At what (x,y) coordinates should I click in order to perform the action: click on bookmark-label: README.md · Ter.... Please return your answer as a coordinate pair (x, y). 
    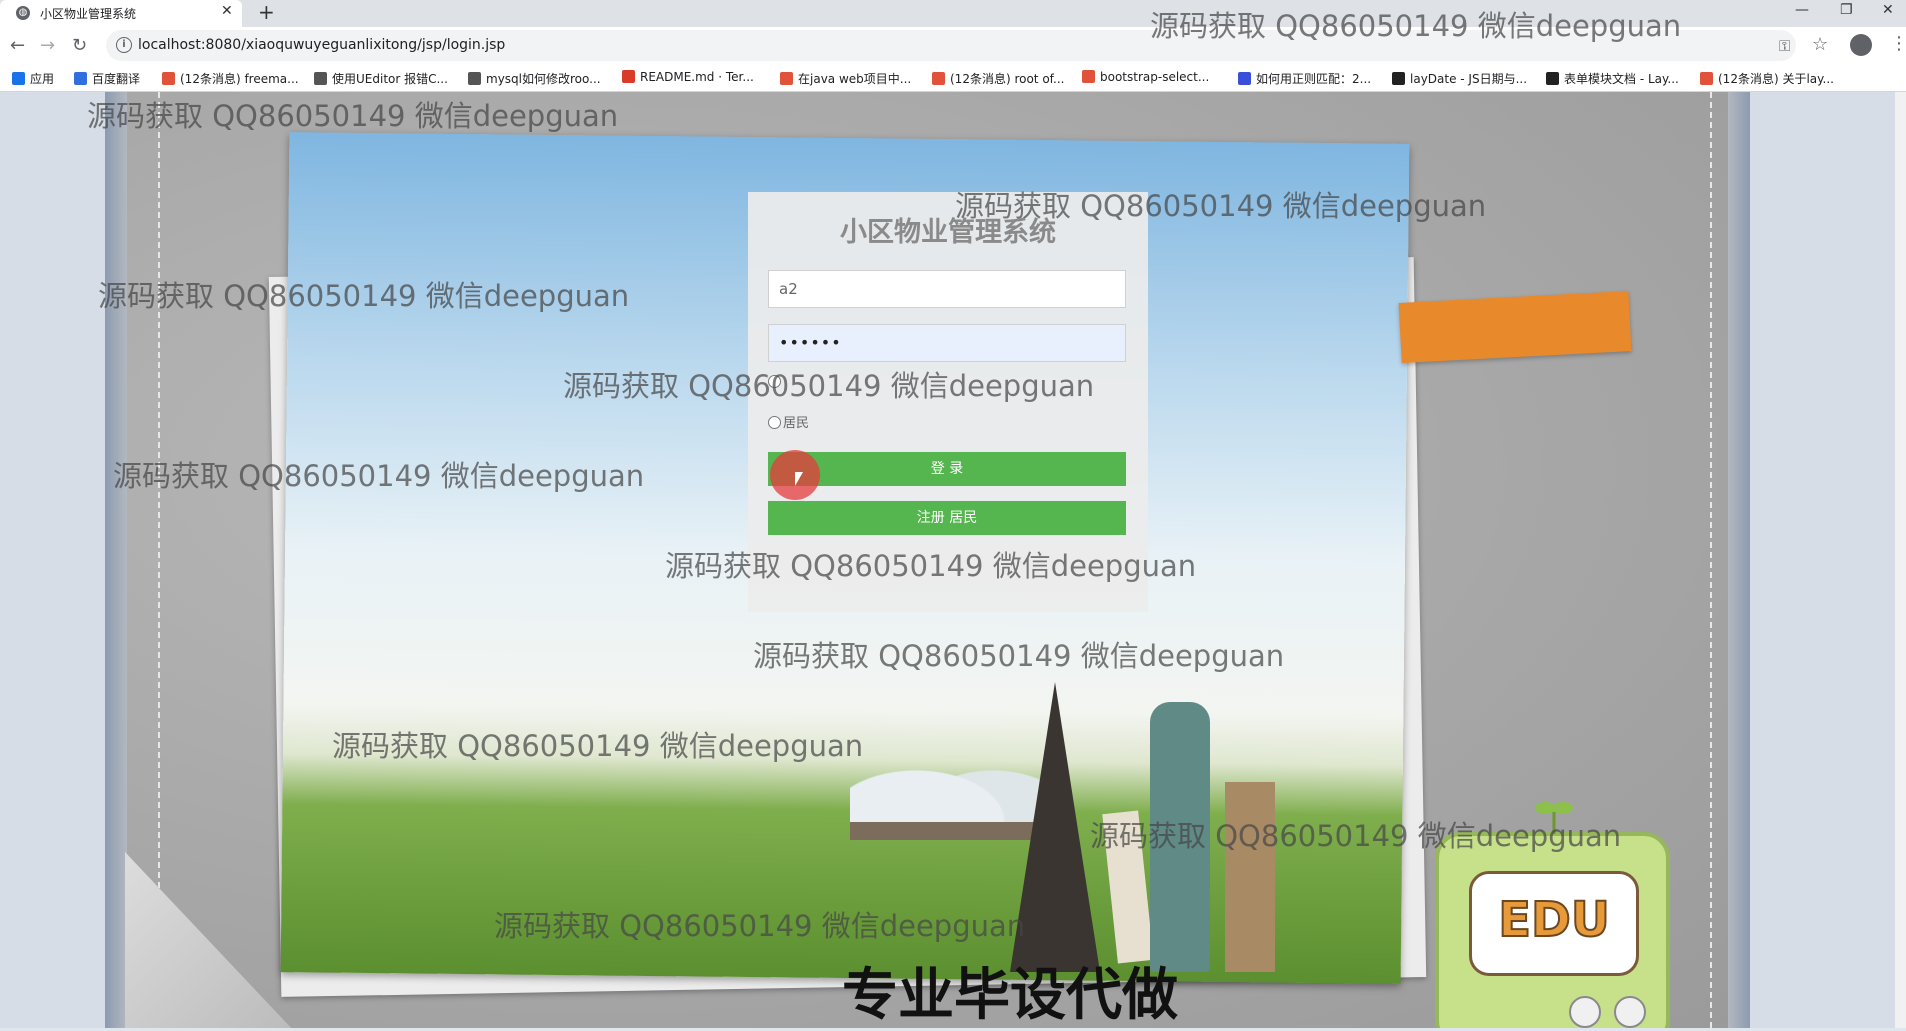
    Looking at the image, I should click on (697, 77).